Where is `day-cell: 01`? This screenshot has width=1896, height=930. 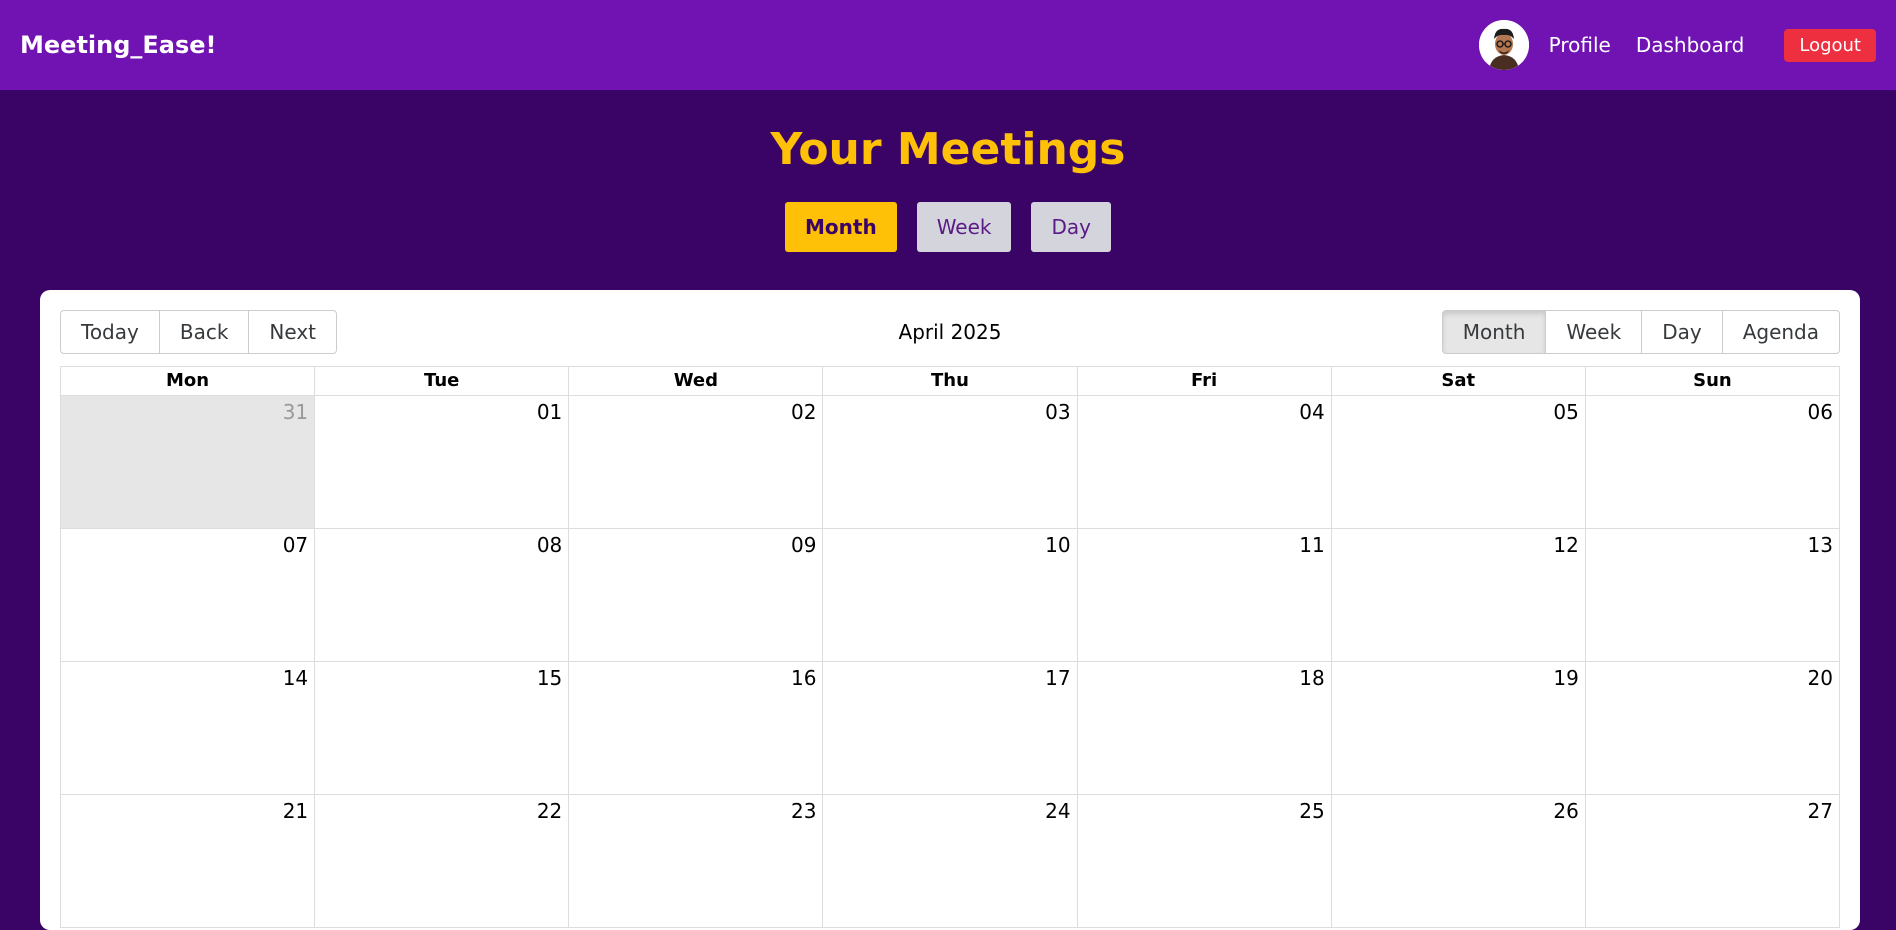
day-cell: 01 is located at coordinates (441, 462).